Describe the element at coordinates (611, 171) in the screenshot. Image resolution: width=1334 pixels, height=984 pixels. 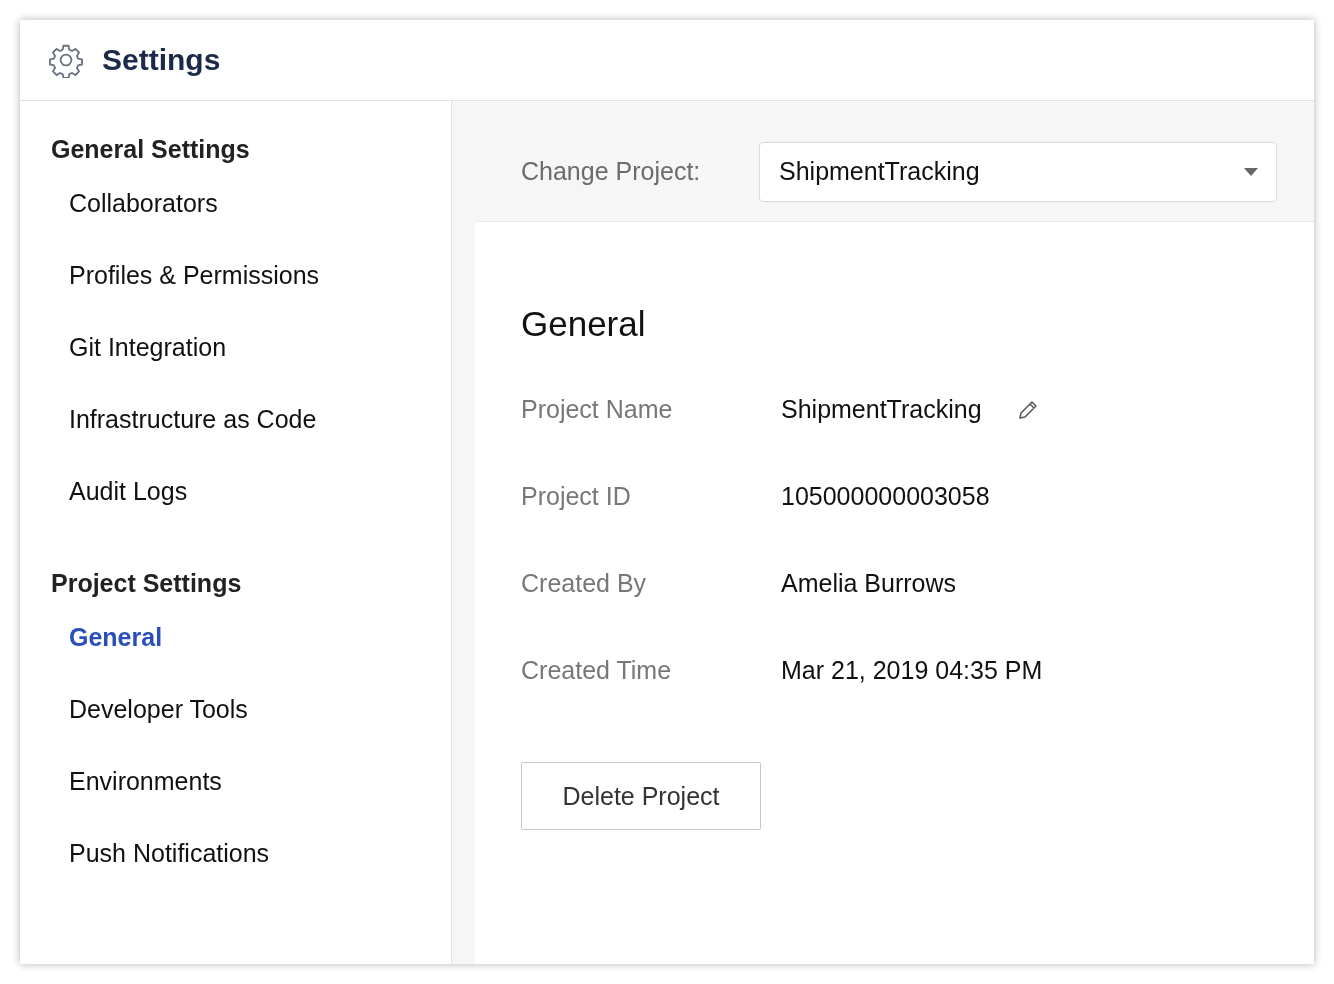
I see `field-label: Change Project:` at that location.